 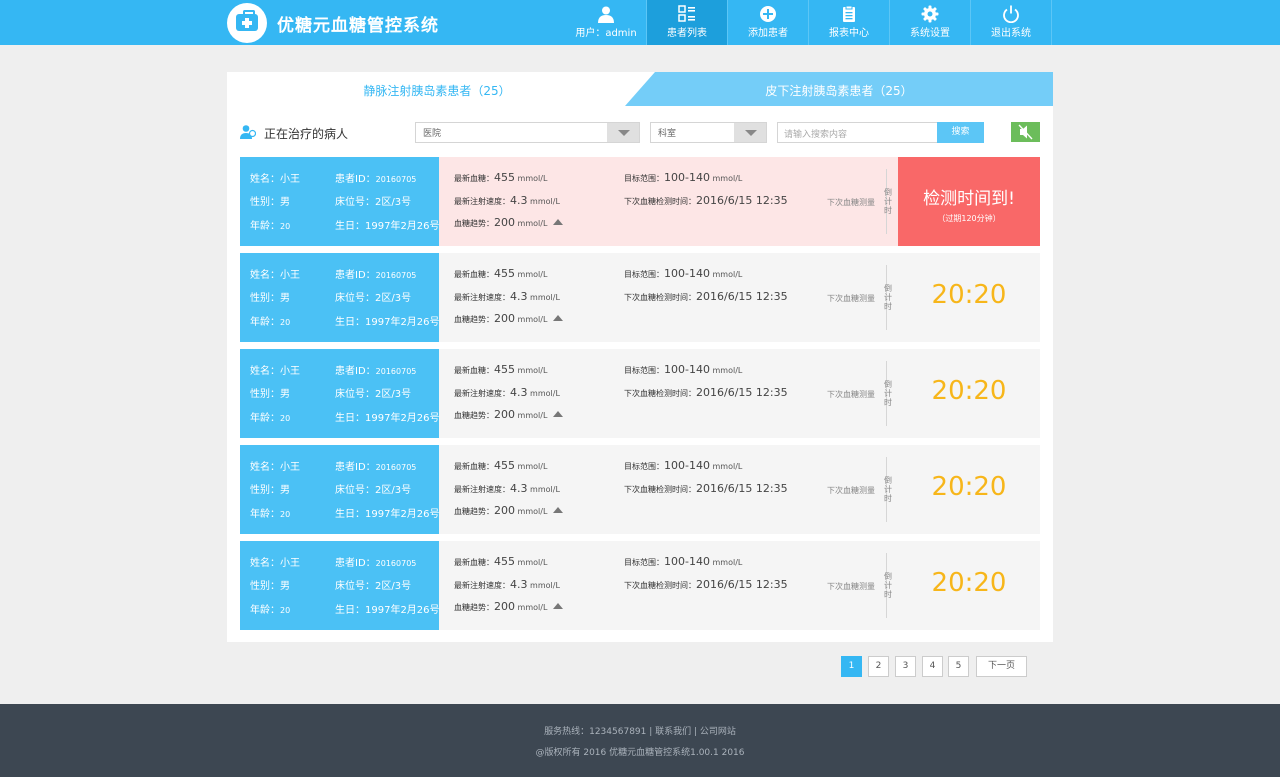 I want to click on department-select: 科室, so click(x=708, y=132).